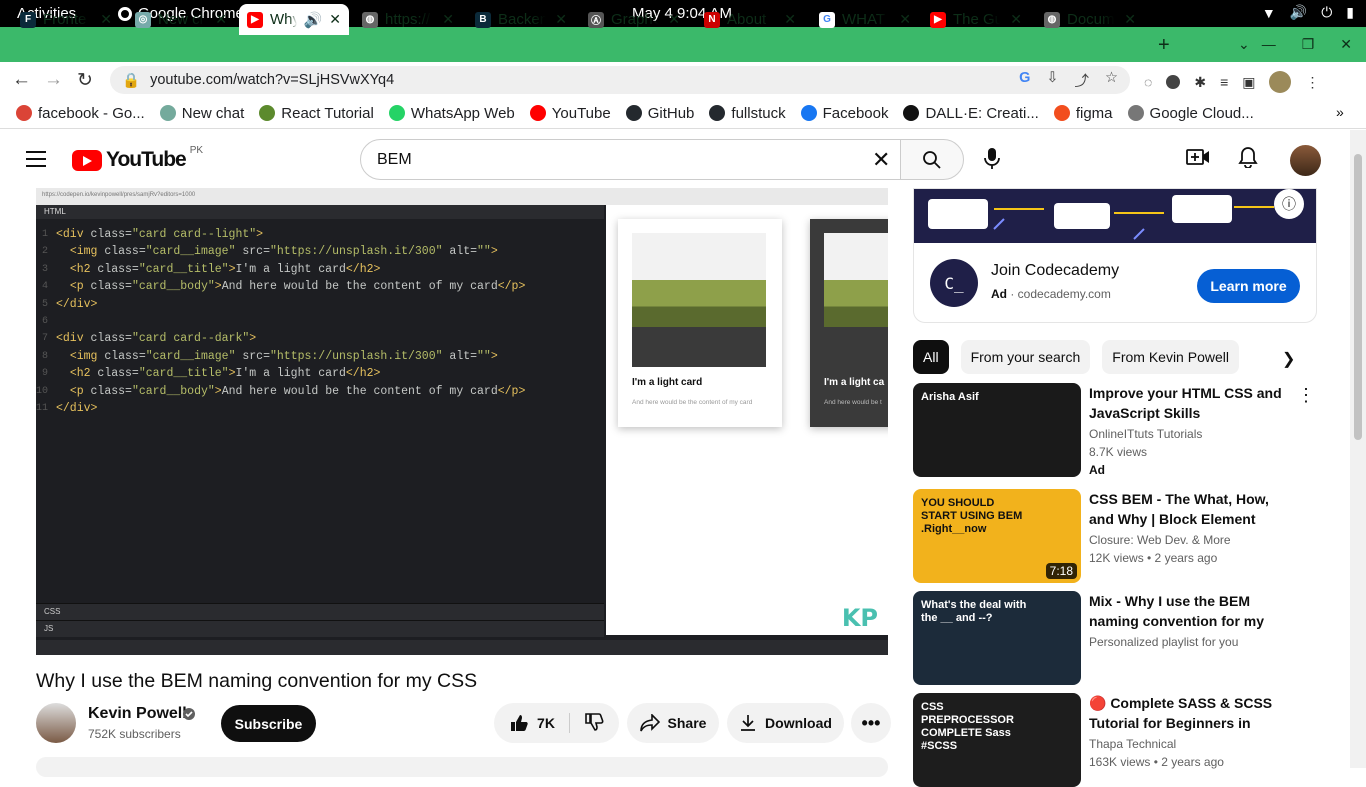  Describe the element at coordinates (1358, 449) in the screenshot. I see `page-scrollbar` at that location.